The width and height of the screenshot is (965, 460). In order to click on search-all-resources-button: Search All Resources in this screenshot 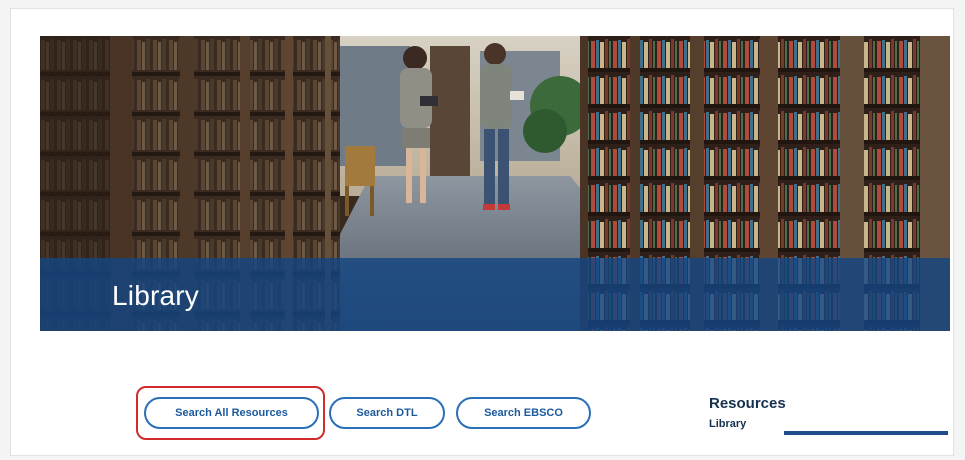, I will do `click(231, 413)`.